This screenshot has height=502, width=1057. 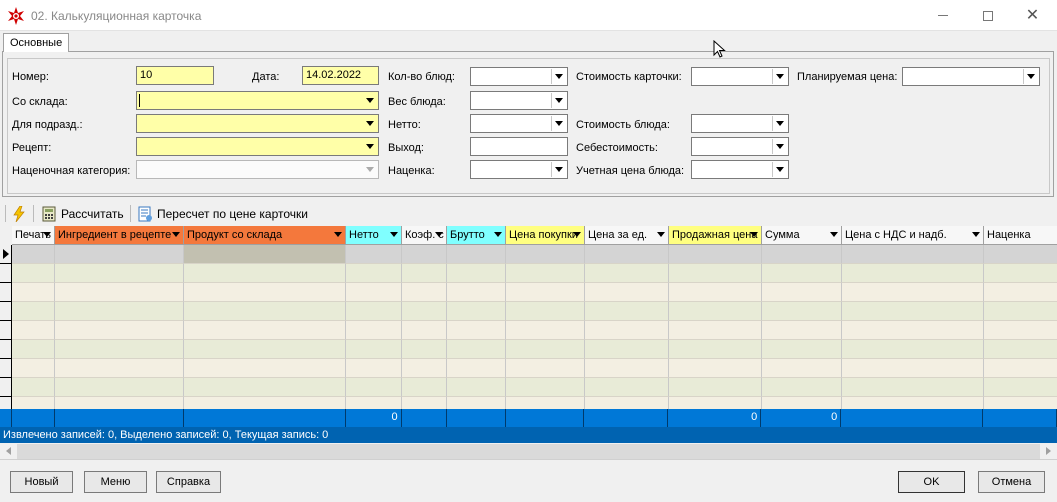 What do you see at coordinates (545, 235) in the screenshot?
I see `grid-column-header: Цена покупки` at bounding box center [545, 235].